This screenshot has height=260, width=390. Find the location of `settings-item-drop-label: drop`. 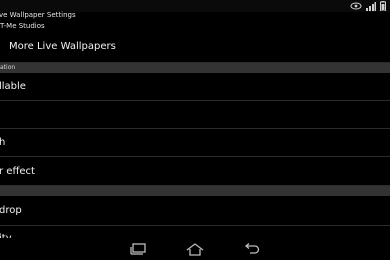

settings-item-drop-label: drop is located at coordinates (11, 210).